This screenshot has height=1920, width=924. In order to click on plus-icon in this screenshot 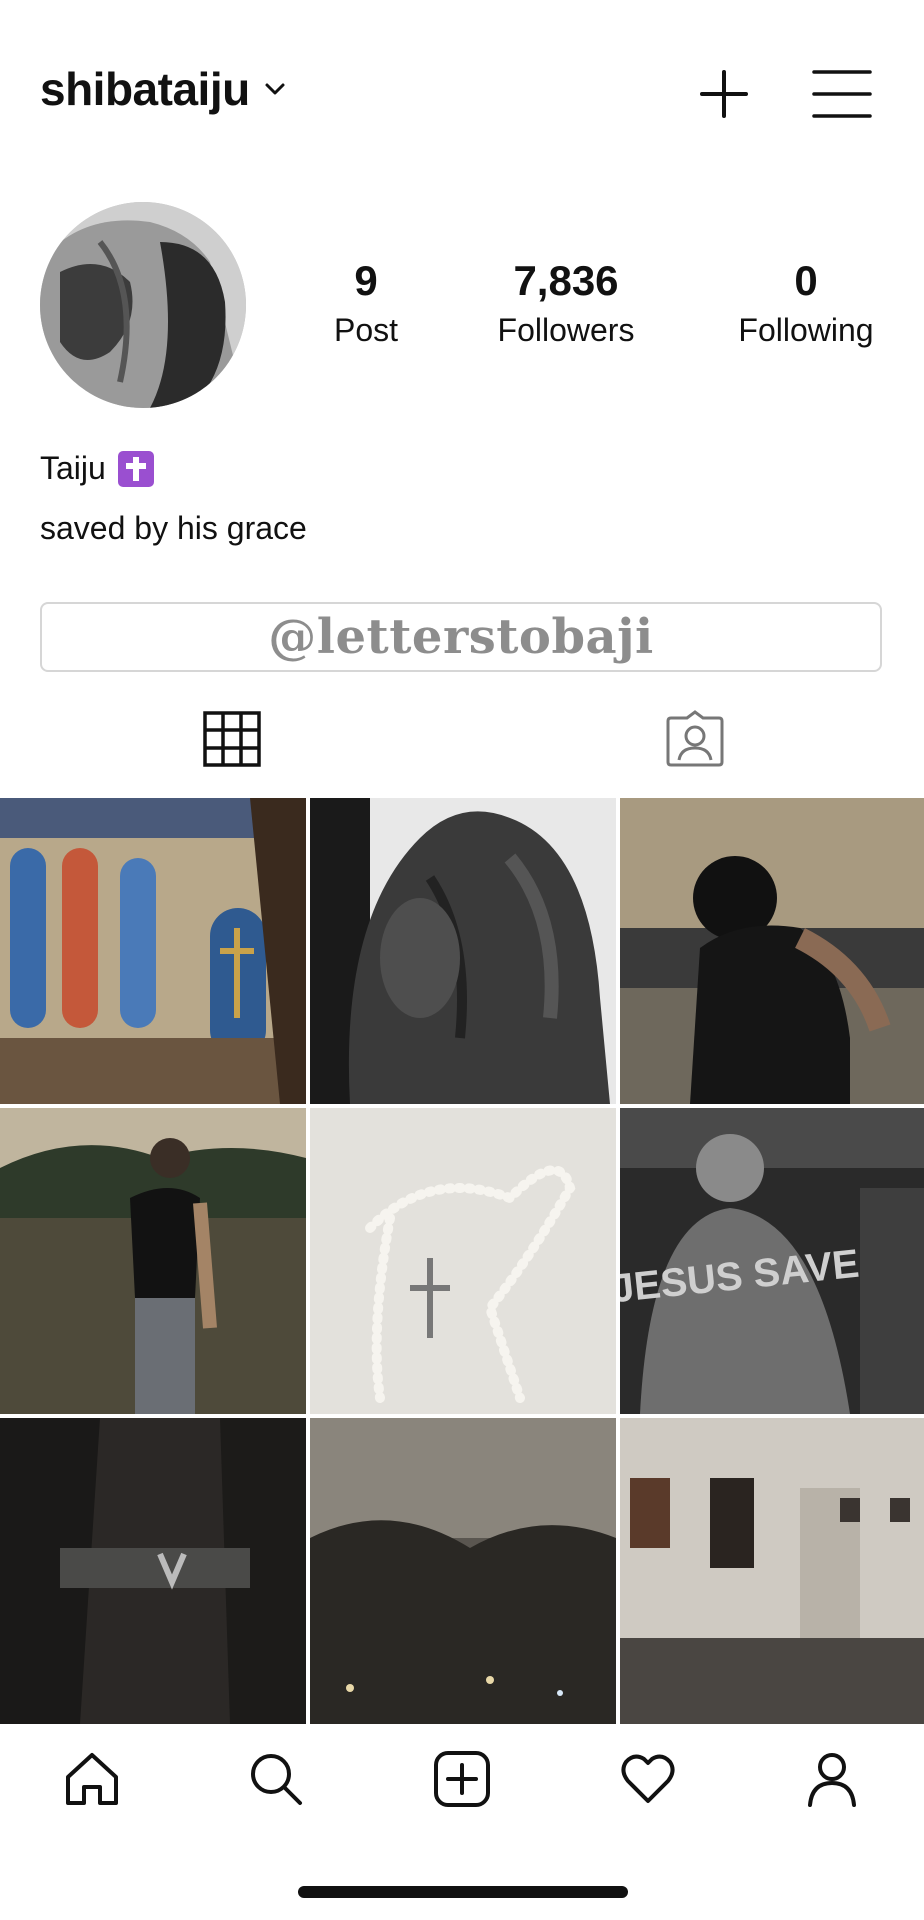, I will do `click(724, 94)`.